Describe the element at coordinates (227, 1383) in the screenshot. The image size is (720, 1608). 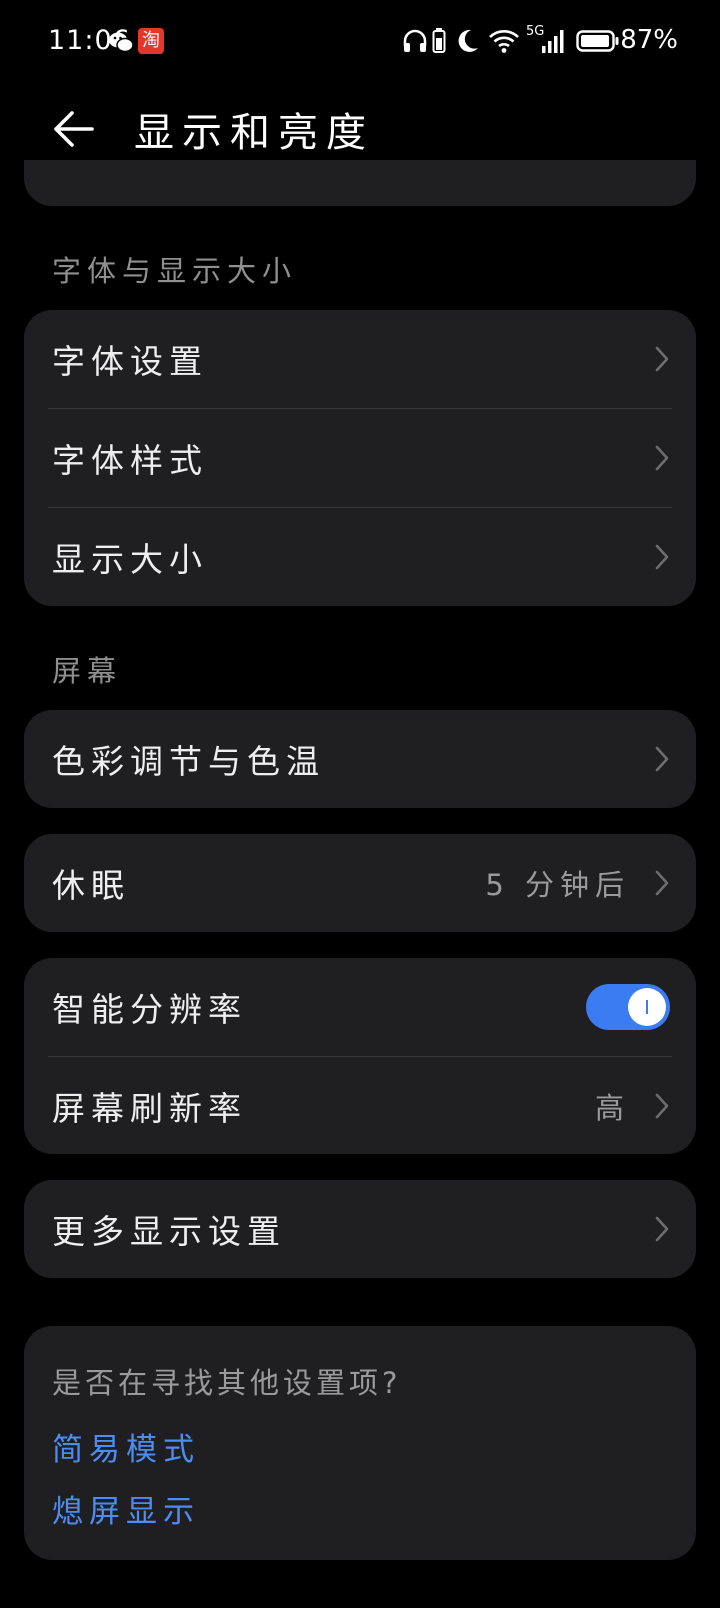
I see `suggestions-title: 是否在寻找其他设置项?` at that location.